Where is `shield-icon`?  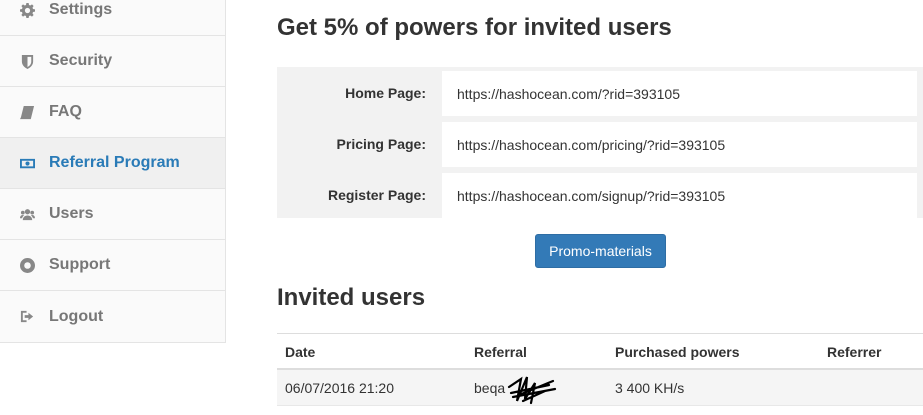 shield-icon is located at coordinates (27, 61).